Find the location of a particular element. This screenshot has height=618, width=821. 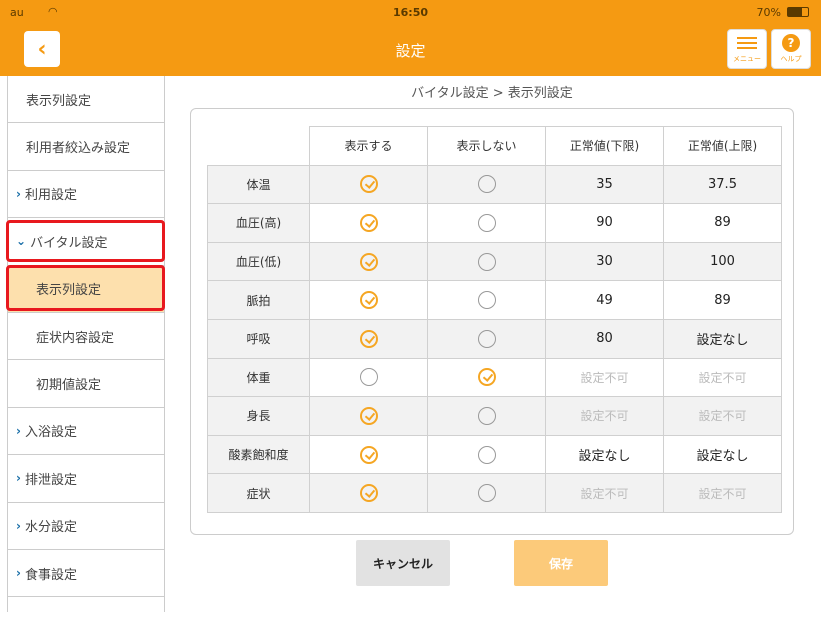

menu-button: メニュー is located at coordinates (747, 49).